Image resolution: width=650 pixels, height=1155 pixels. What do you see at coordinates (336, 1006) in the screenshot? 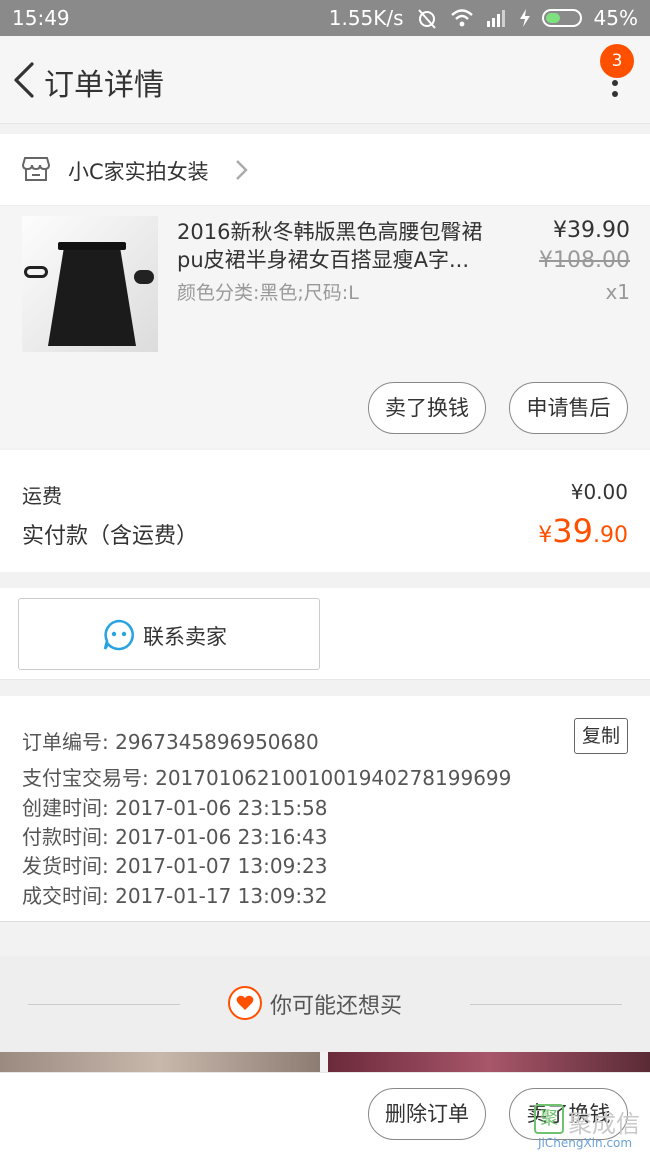
I see `recommend-title: 你可能还想买` at bounding box center [336, 1006].